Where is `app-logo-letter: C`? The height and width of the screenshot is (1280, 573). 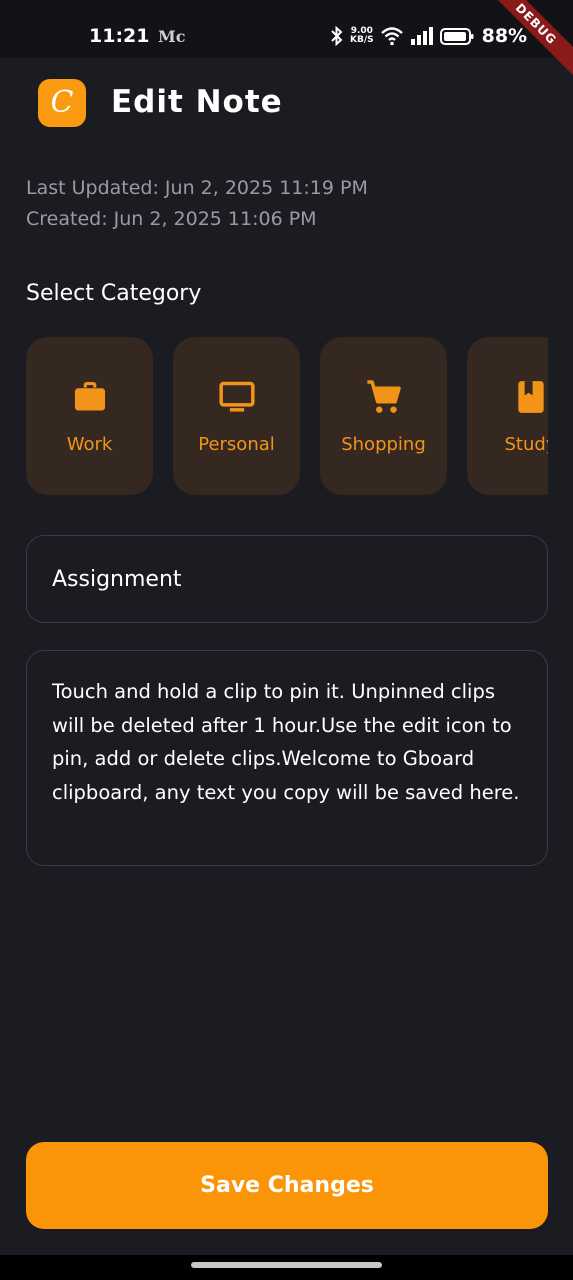
app-logo-letter: C is located at coordinates (62, 102).